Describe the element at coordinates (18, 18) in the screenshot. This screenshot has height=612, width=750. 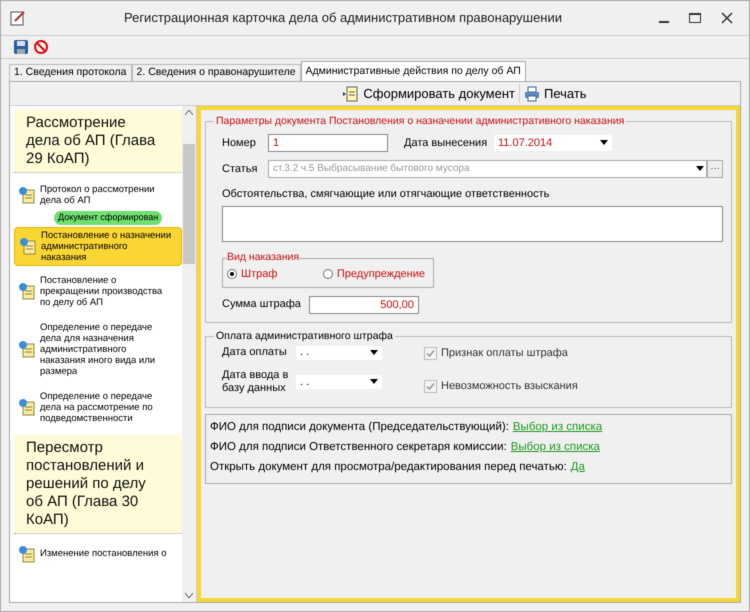
I see `app-icon` at that location.